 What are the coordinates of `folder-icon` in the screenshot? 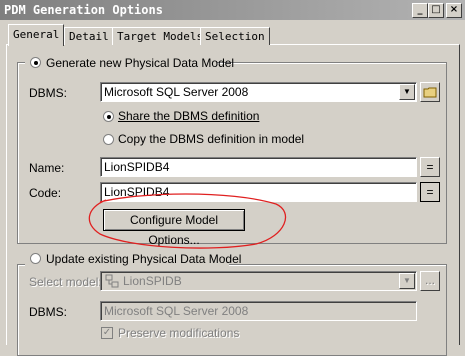 It's located at (430, 92).